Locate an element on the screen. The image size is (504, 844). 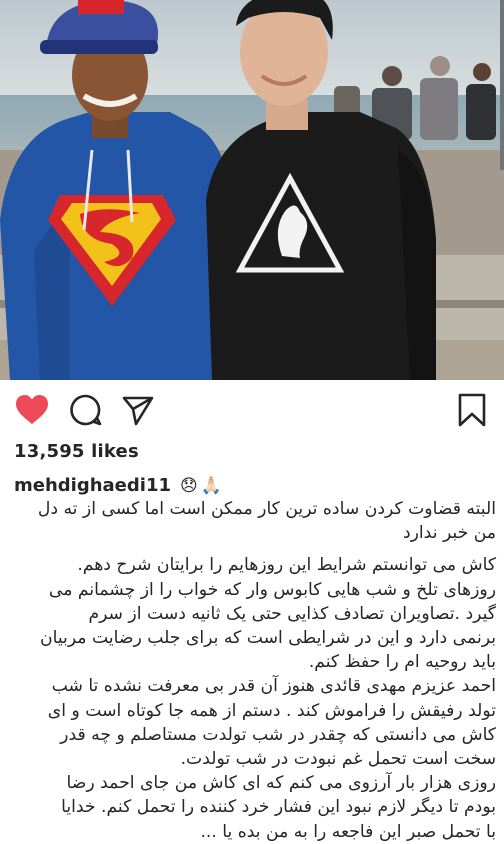
comment-icon is located at coordinates (86, 410).